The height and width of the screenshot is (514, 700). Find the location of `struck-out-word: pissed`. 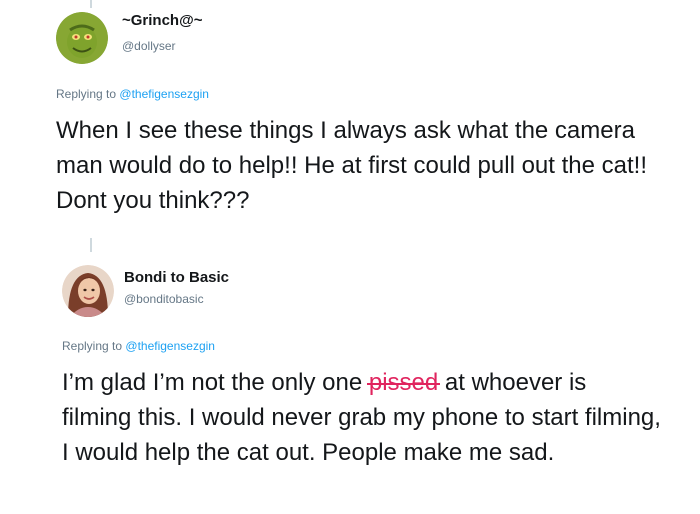

struck-out-word: pissed is located at coordinates (403, 382).